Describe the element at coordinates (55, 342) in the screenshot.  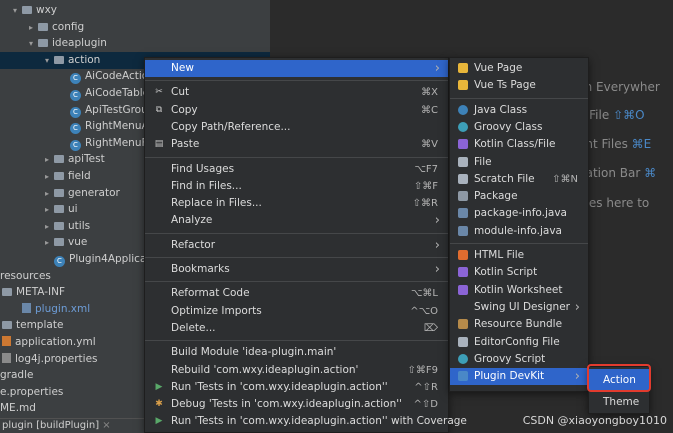
I see `tree-row-label: application.yml` at that location.